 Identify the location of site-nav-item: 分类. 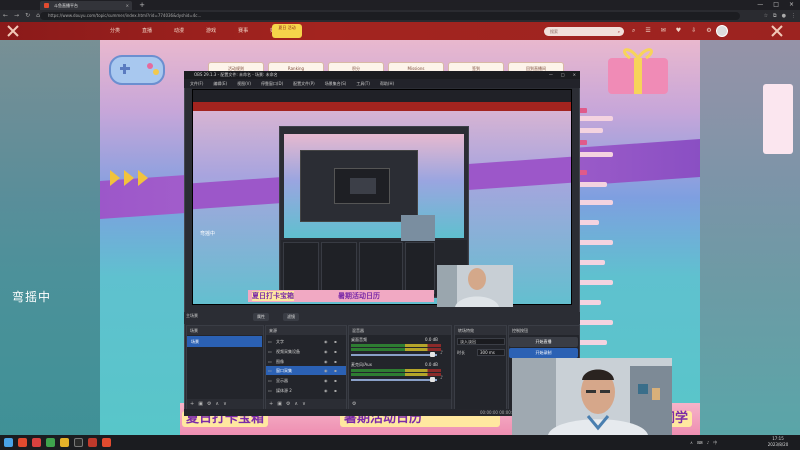
(115, 31).